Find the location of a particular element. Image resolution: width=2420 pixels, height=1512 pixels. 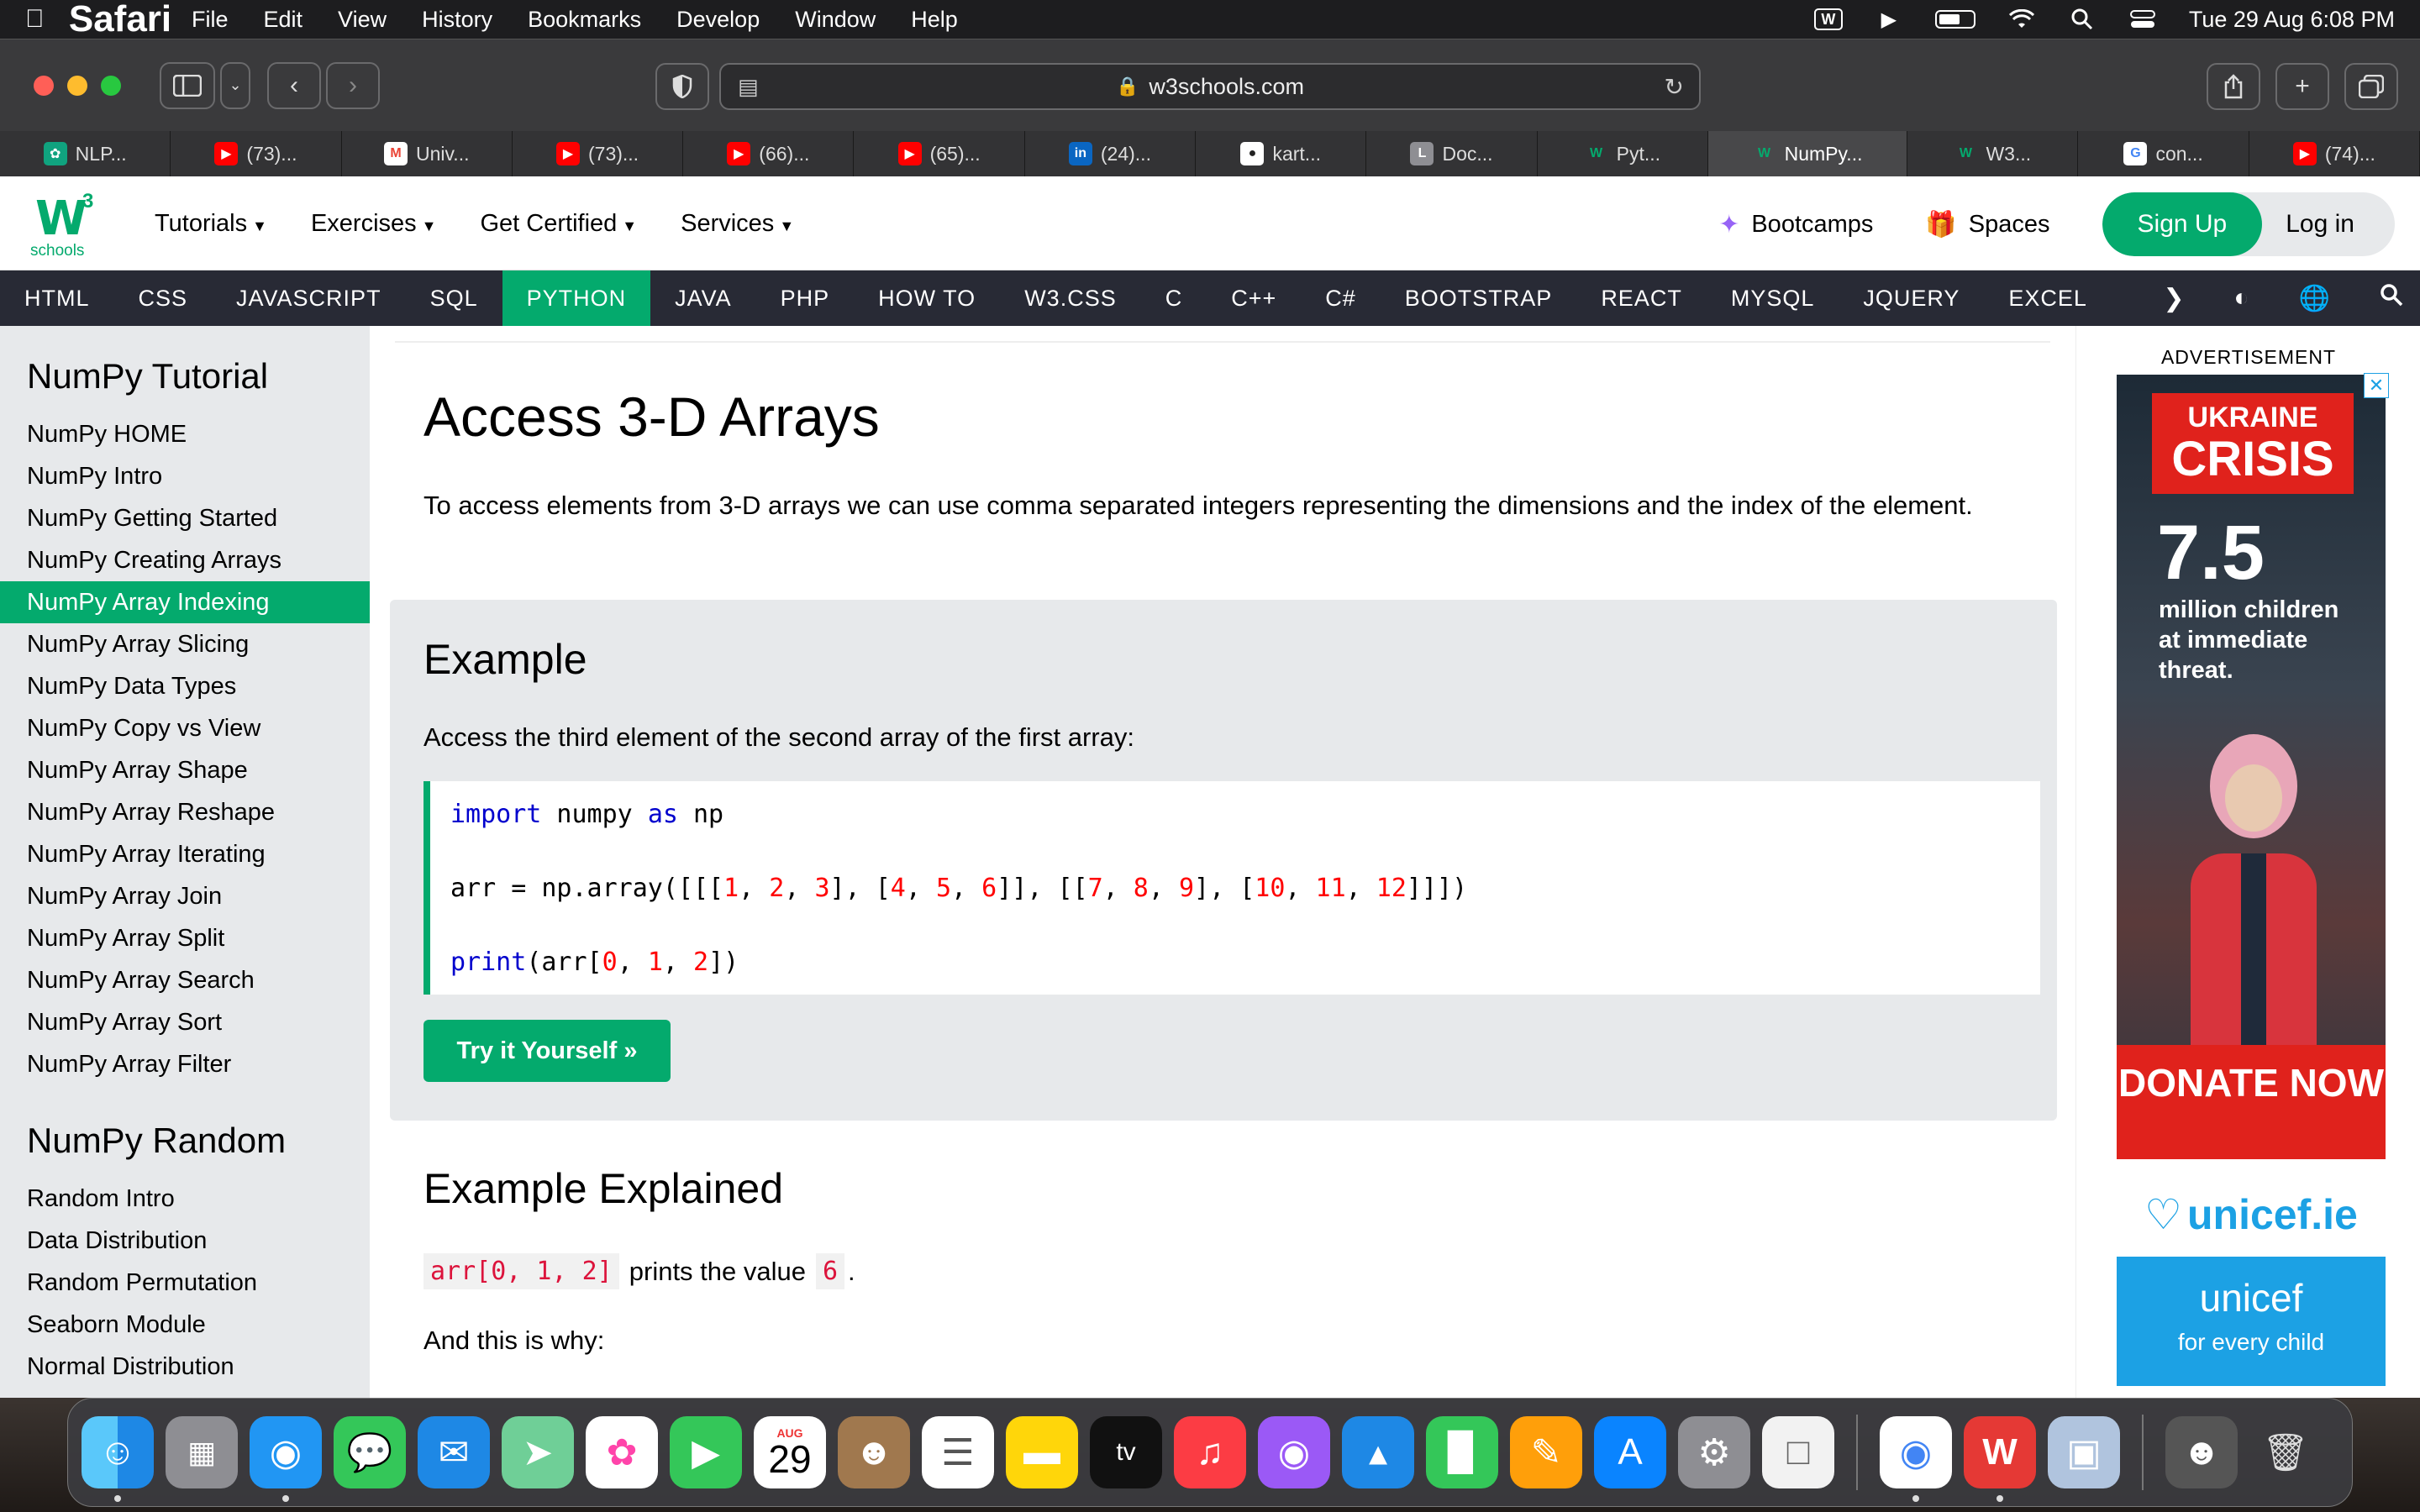

menu-file: File is located at coordinates (210, 20).